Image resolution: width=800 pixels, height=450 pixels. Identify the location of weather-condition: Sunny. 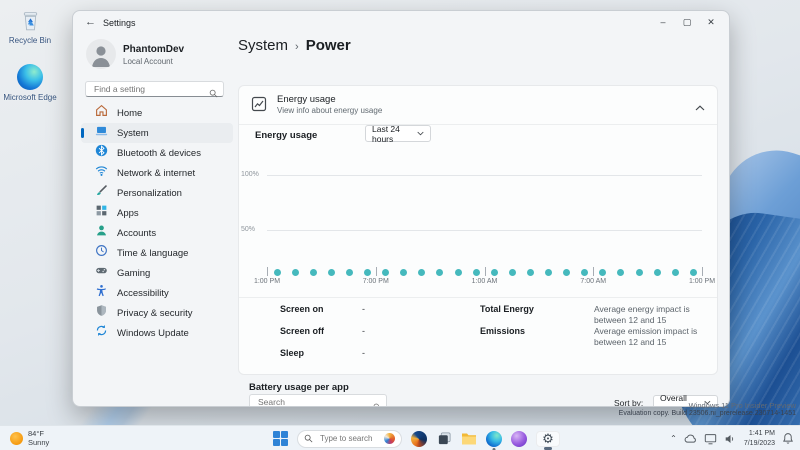
(39, 443).